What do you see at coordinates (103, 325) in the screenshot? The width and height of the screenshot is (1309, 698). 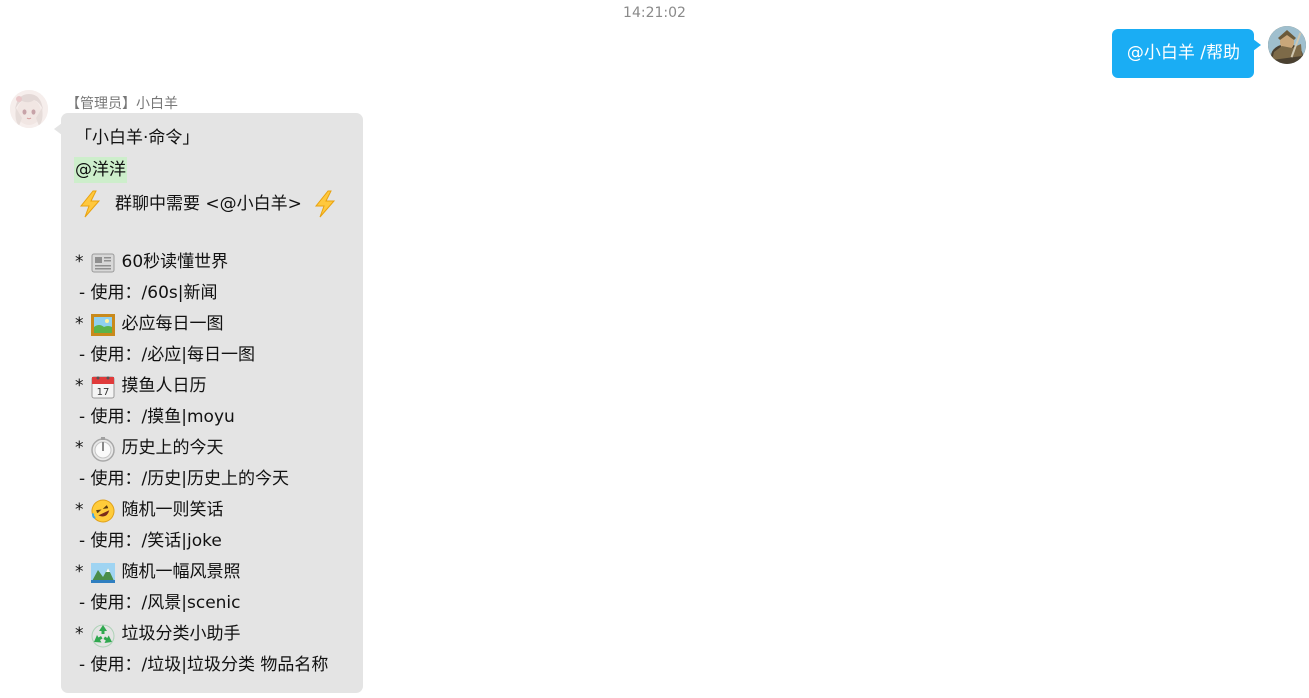 I see `framed-picture-icon` at bounding box center [103, 325].